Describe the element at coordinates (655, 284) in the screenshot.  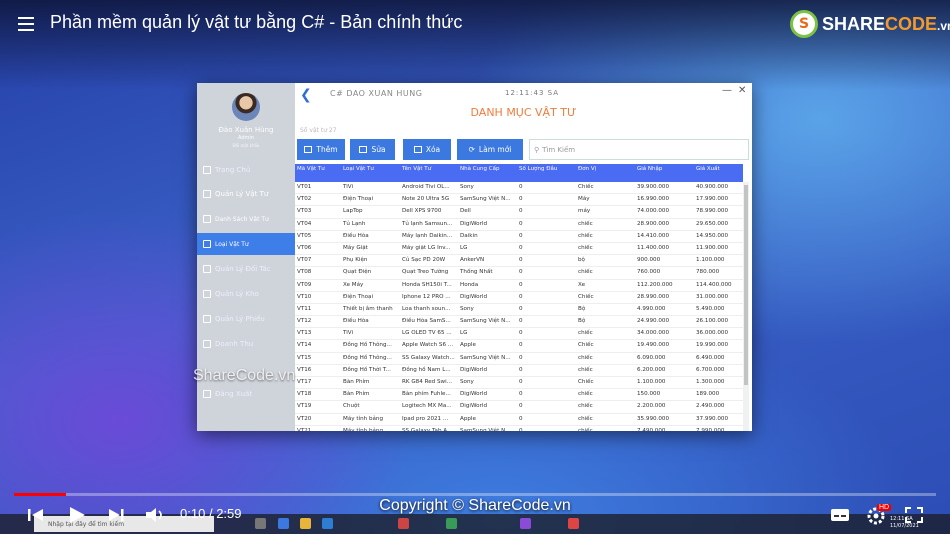
I see `table-cell: 112.200.000` at that location.